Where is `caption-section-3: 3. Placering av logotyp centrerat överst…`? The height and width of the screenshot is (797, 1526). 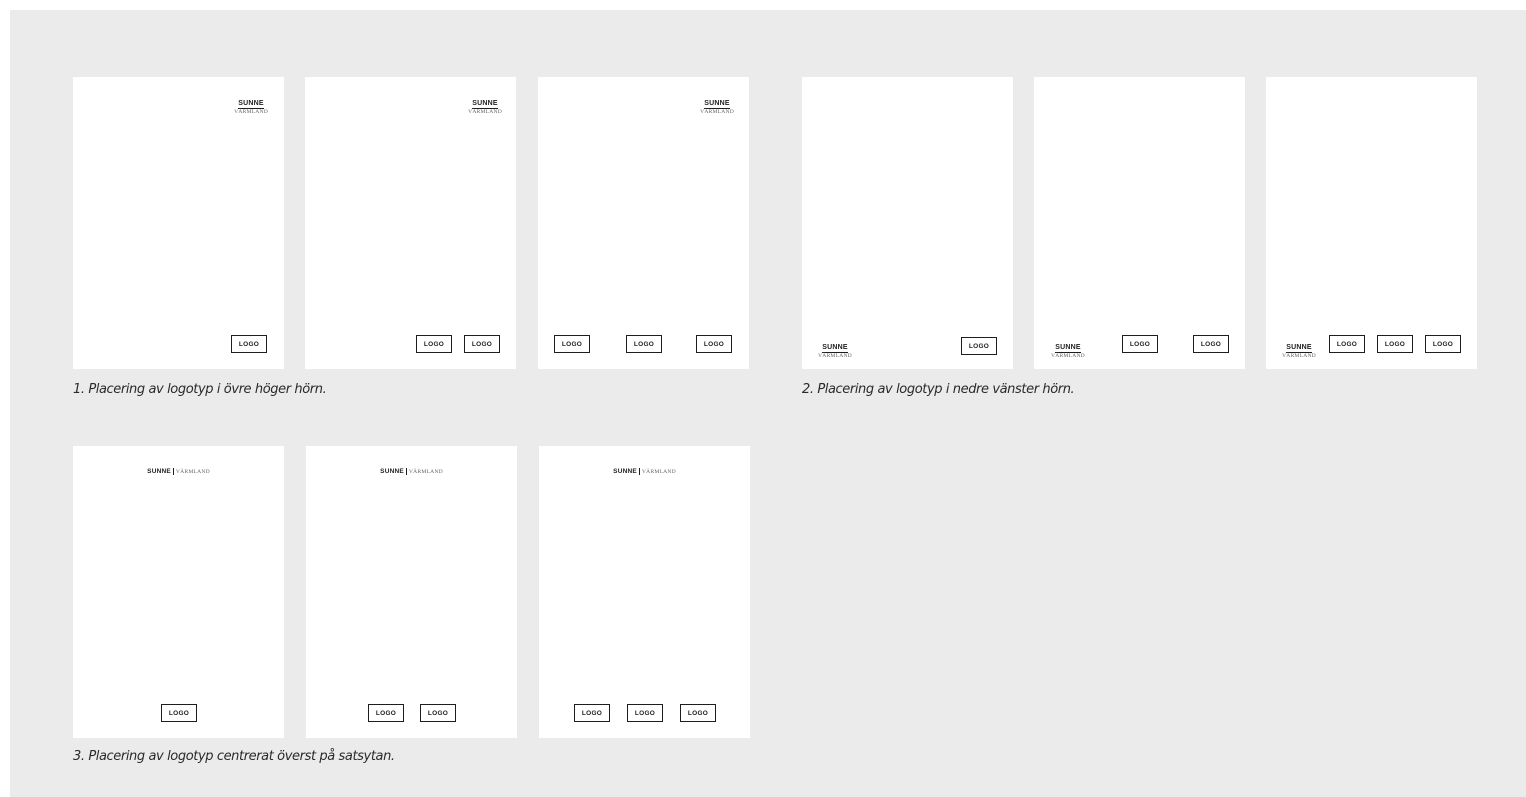
caption-section-3: 3. Placering av logotyp centrerat överst… is located at coordinates (234, 756).